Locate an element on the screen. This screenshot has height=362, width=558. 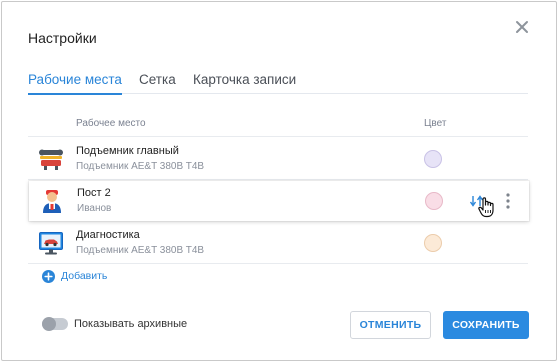
save-button: СОХРАНИТЬ is located at coordinates (486, 325).